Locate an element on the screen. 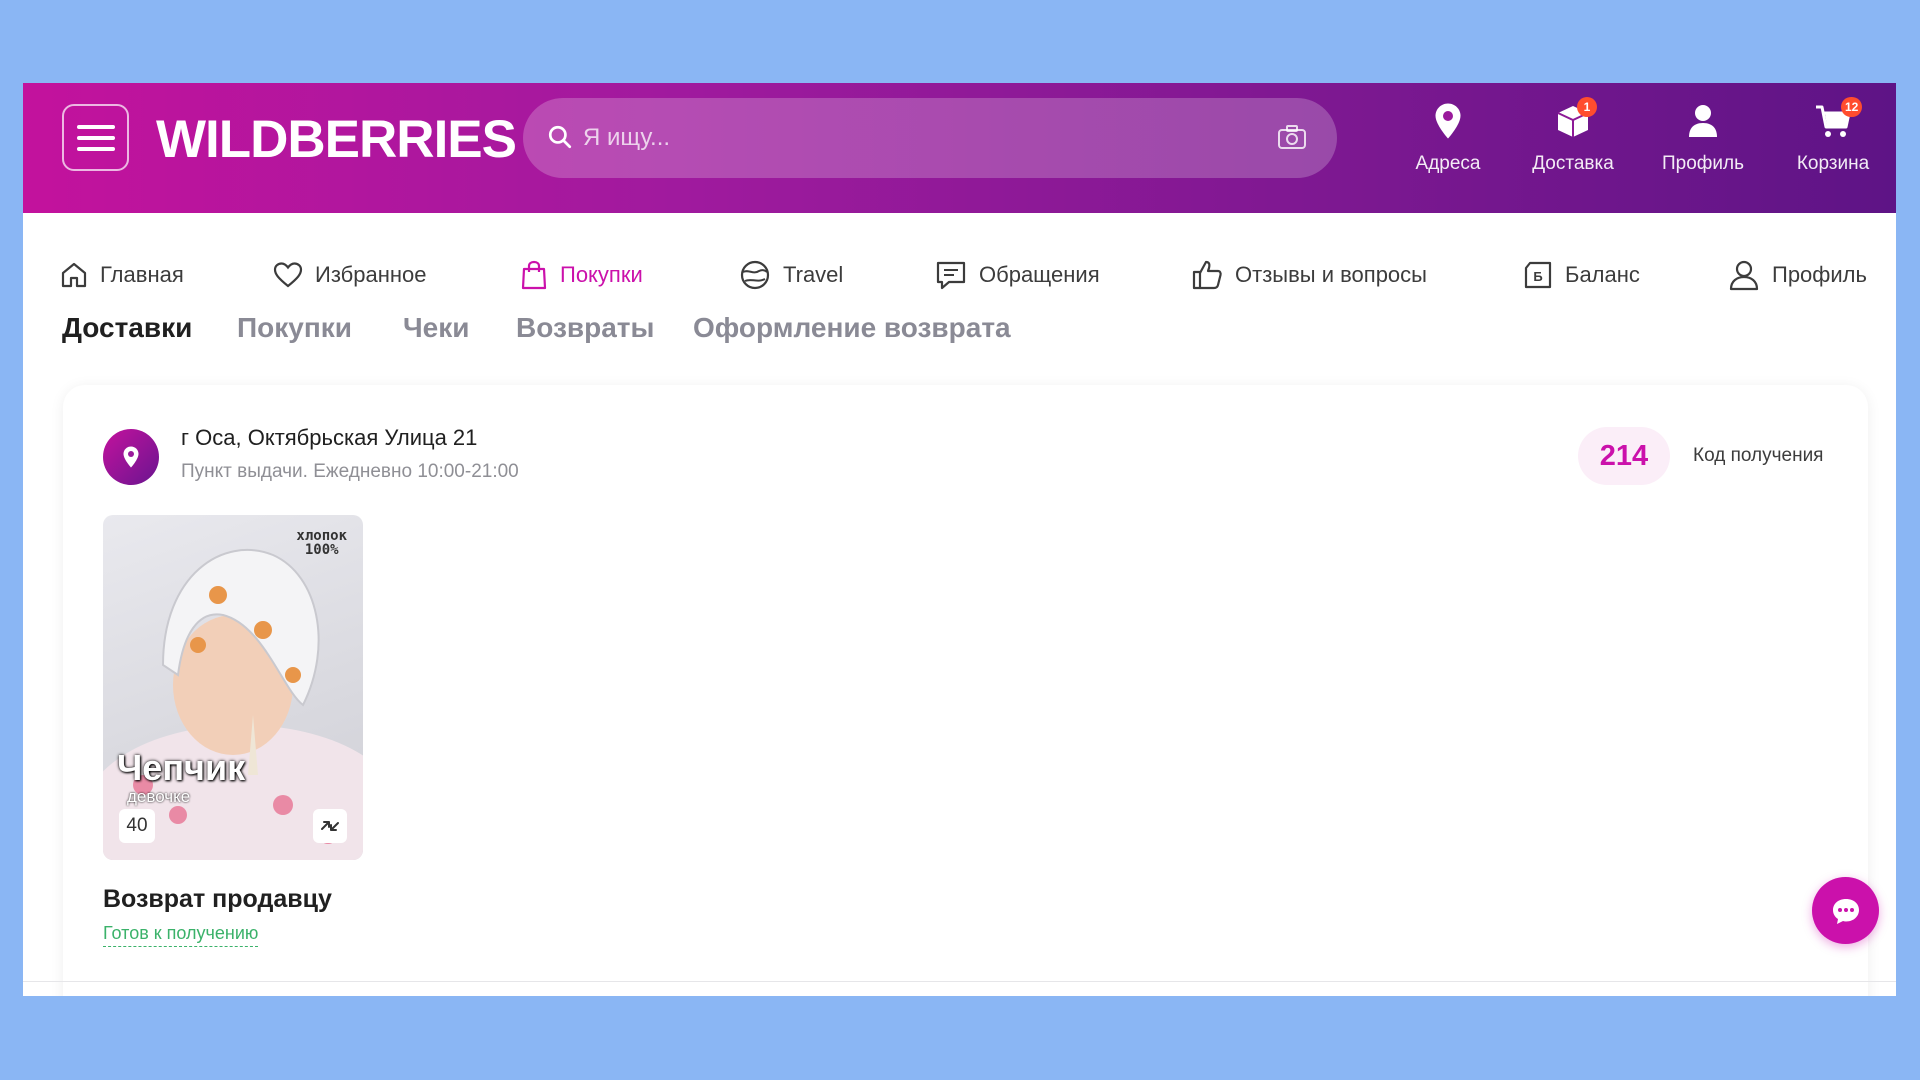  pickup-hours: Пункт выдачи. Ежедневно 10:00-21:00 is located at coordinates (350, 471).